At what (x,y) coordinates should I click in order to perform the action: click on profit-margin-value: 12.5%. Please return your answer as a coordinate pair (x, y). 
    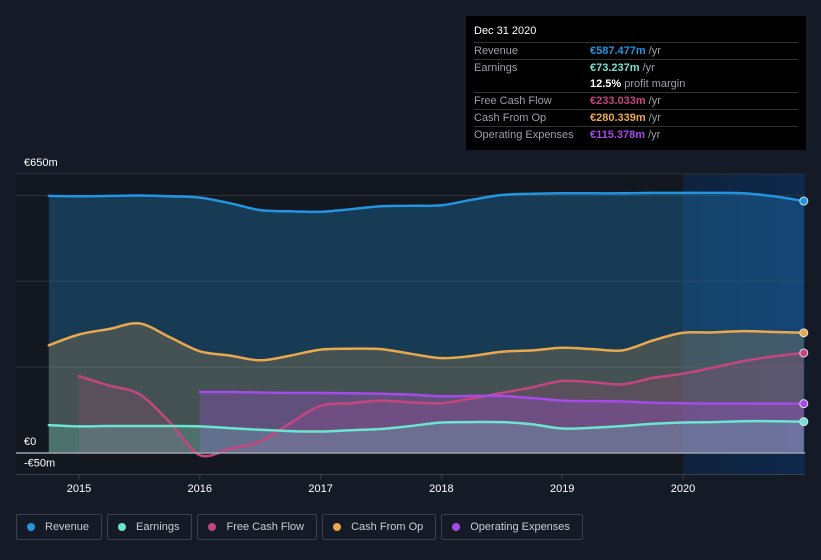
    Looking at the image, I should click on (606, 84).